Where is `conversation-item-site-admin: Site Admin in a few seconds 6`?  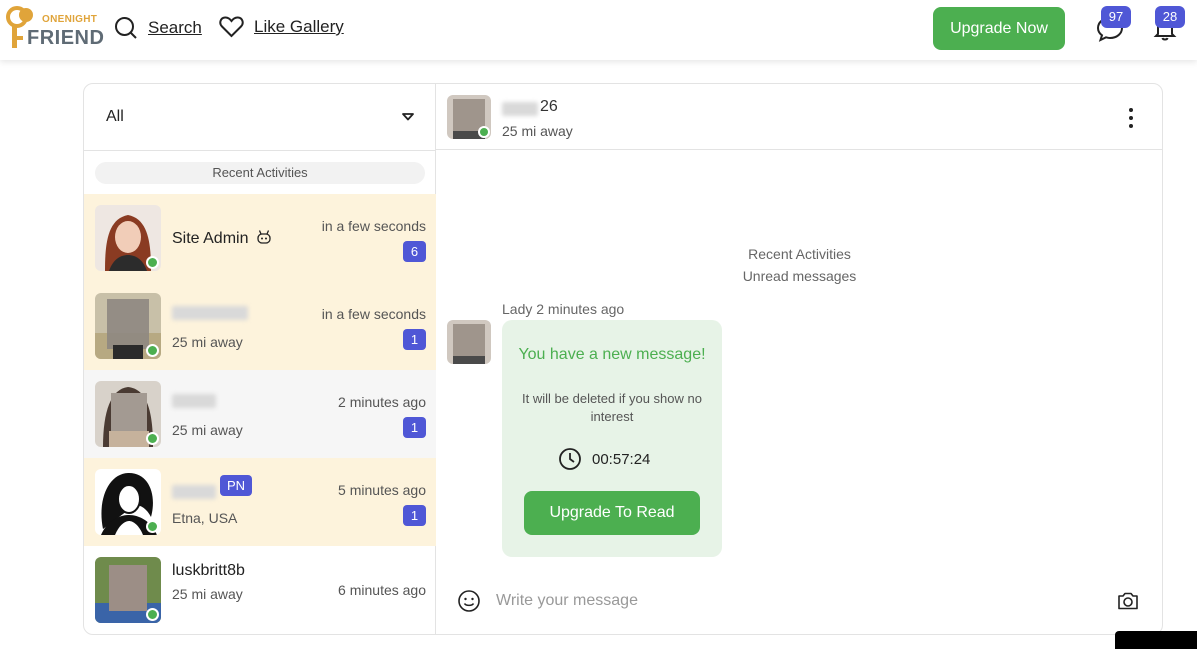 conversation-item-site-admin: Site Admin in a few seconds 6 is located at coordinates (260, 238).